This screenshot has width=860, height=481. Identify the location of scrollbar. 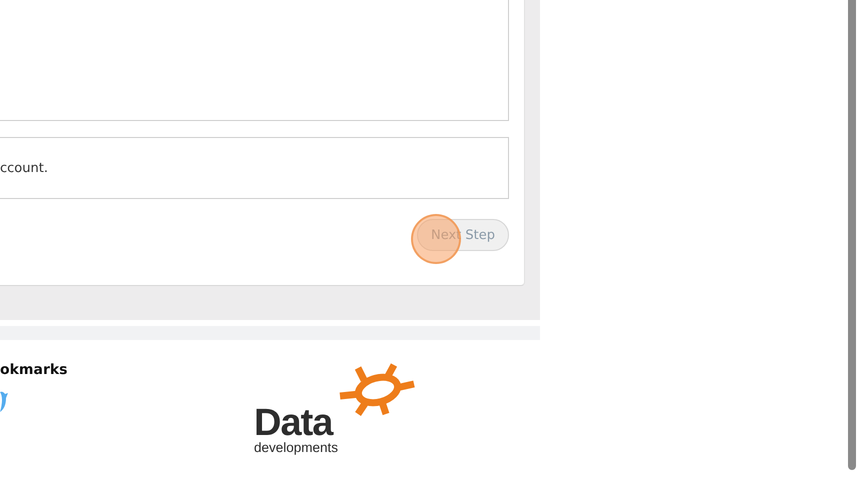
(852, 235).